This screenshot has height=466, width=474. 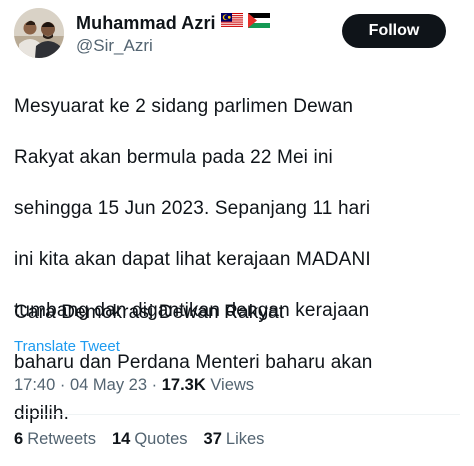 I want to click on avatar-image, so click(x=39, y=33).